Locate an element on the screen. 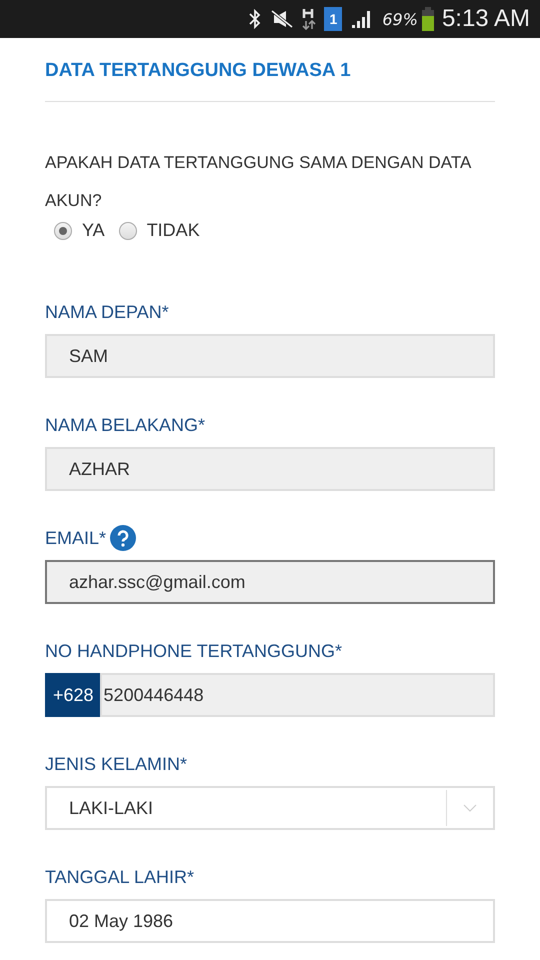 Image resolution: width=540 pixels, height=960 pixels. radio-option: TIDAK is located at coordinates (159, 230).